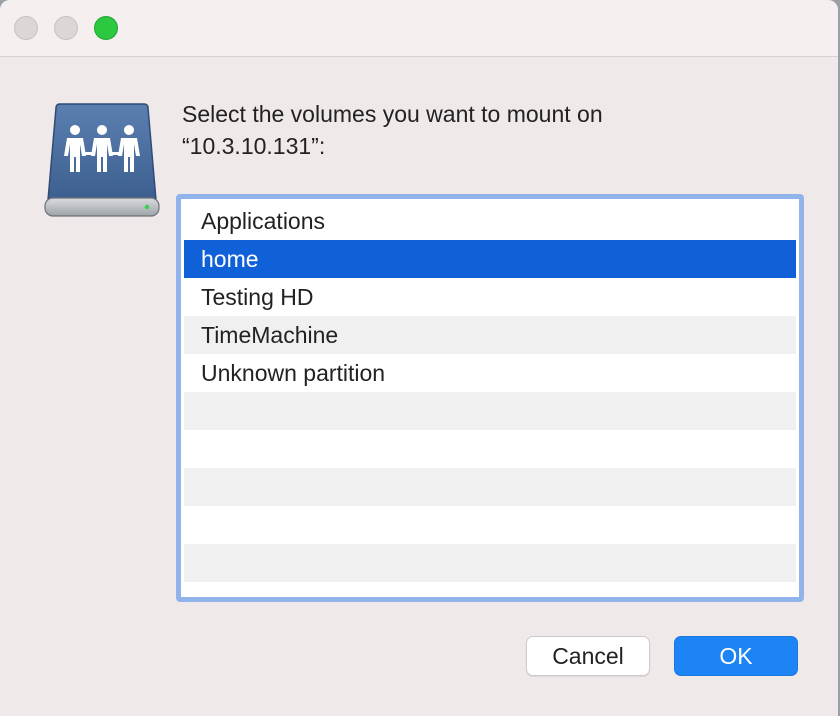  Describe the element at coordinates (102, 162) in the screenshot. I see `network-server-icon` at that location.